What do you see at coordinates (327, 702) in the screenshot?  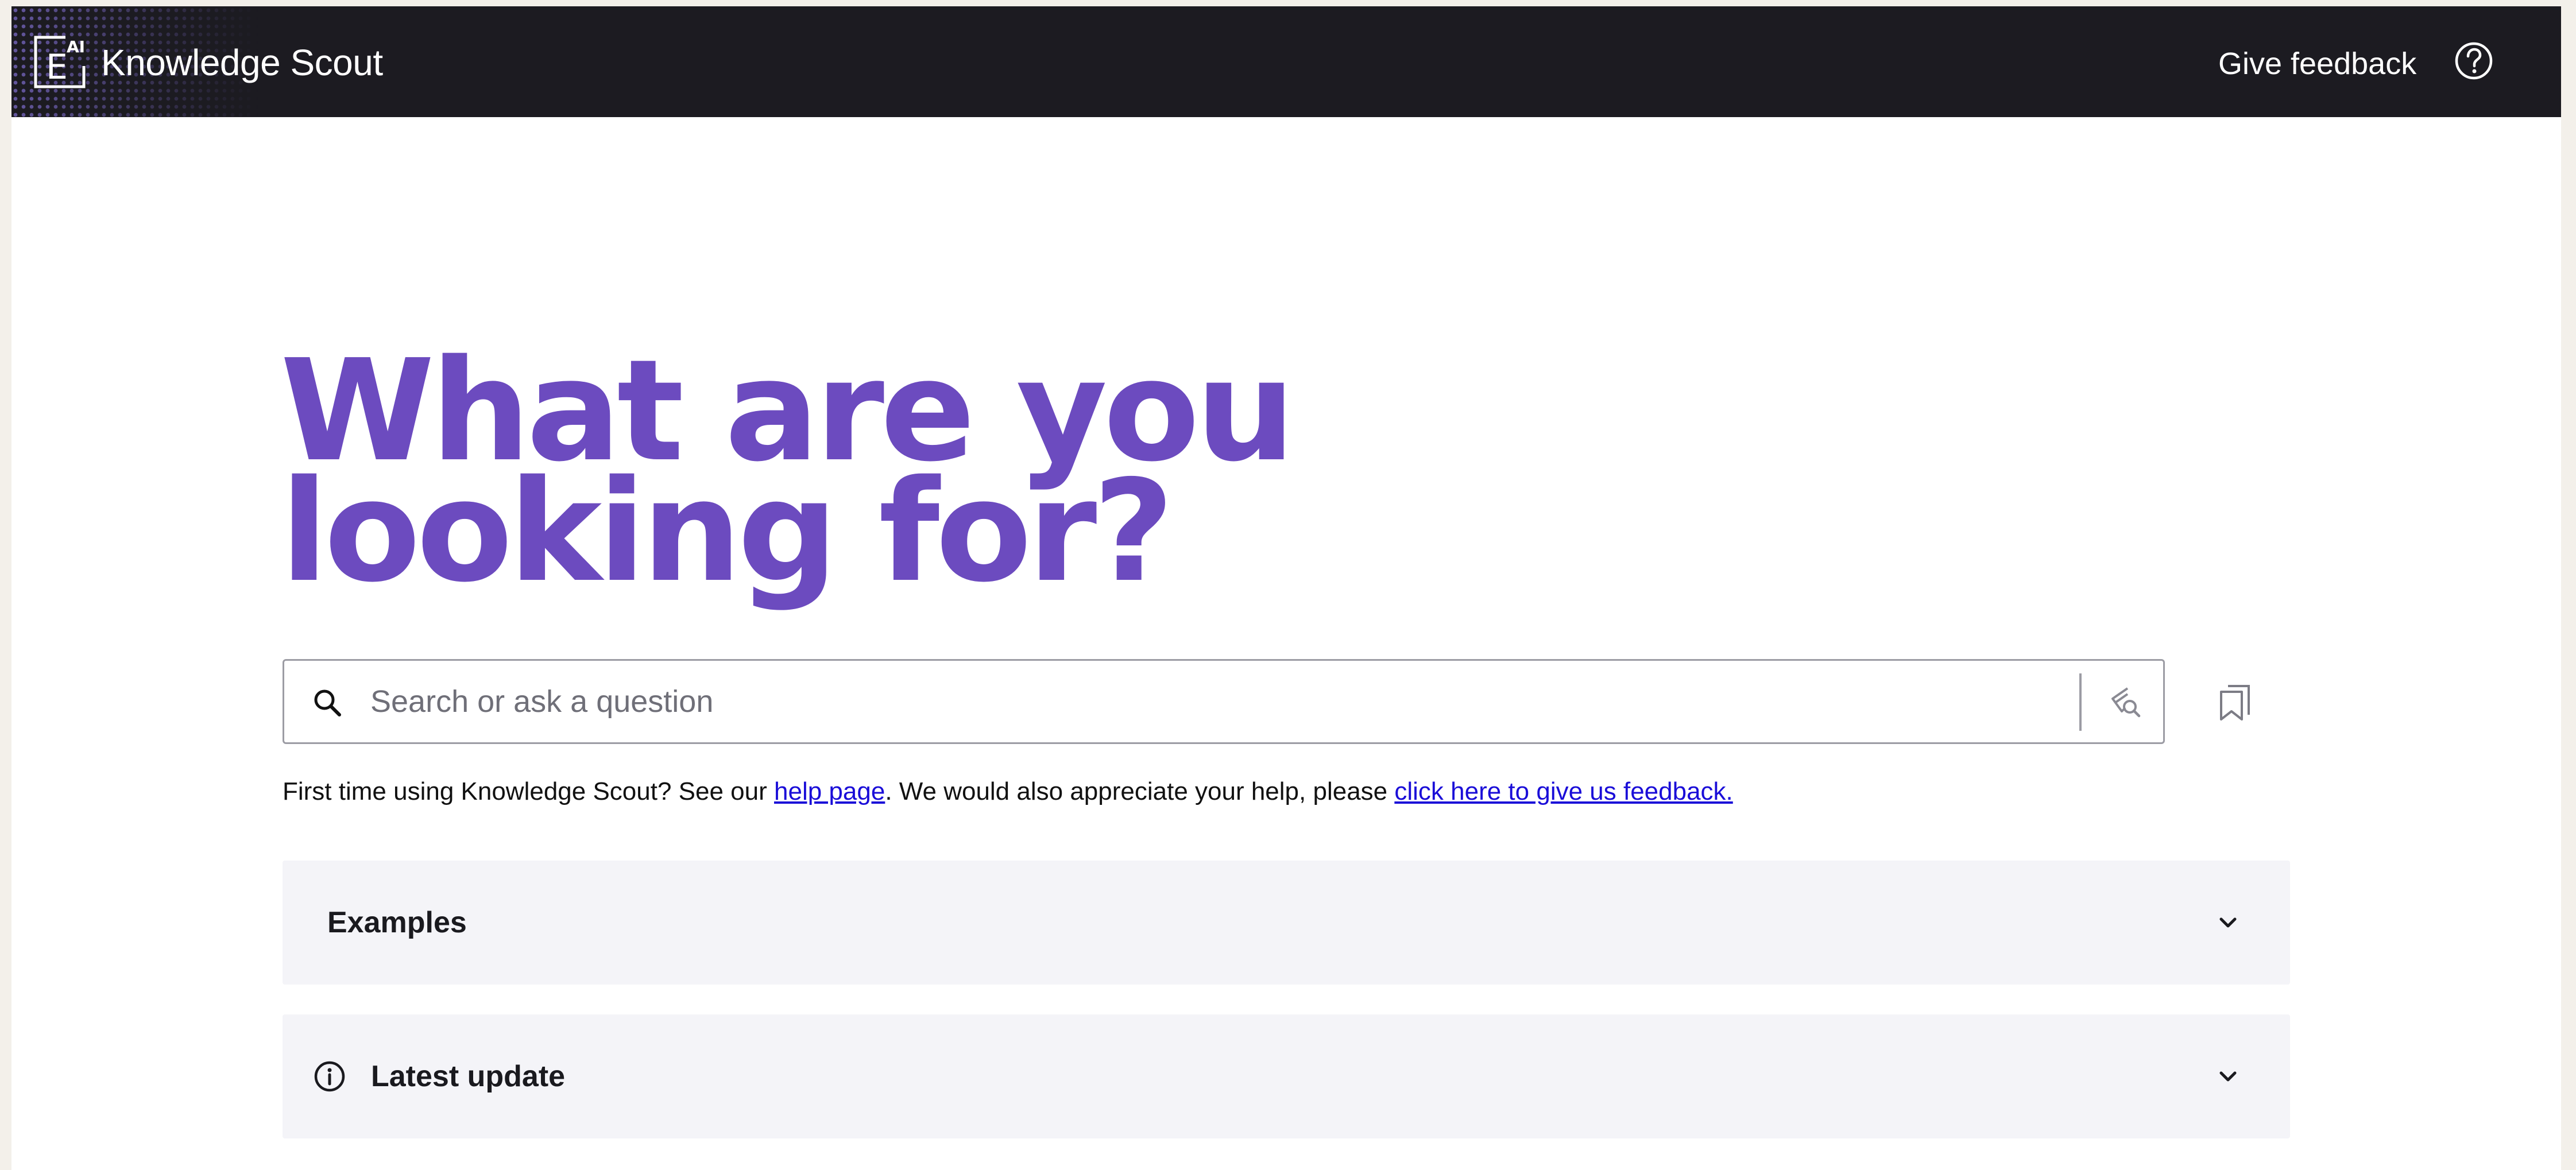 I see `search-icon` at bounding box center [327, 702].